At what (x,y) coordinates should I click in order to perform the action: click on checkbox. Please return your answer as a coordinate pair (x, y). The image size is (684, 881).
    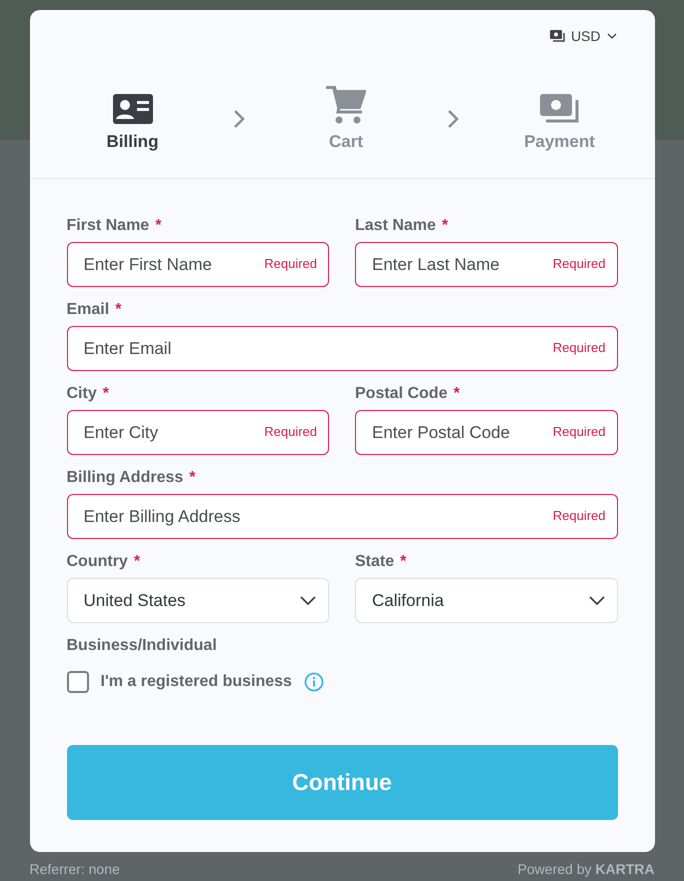
    Looking at the image, I should click on (77, 682).